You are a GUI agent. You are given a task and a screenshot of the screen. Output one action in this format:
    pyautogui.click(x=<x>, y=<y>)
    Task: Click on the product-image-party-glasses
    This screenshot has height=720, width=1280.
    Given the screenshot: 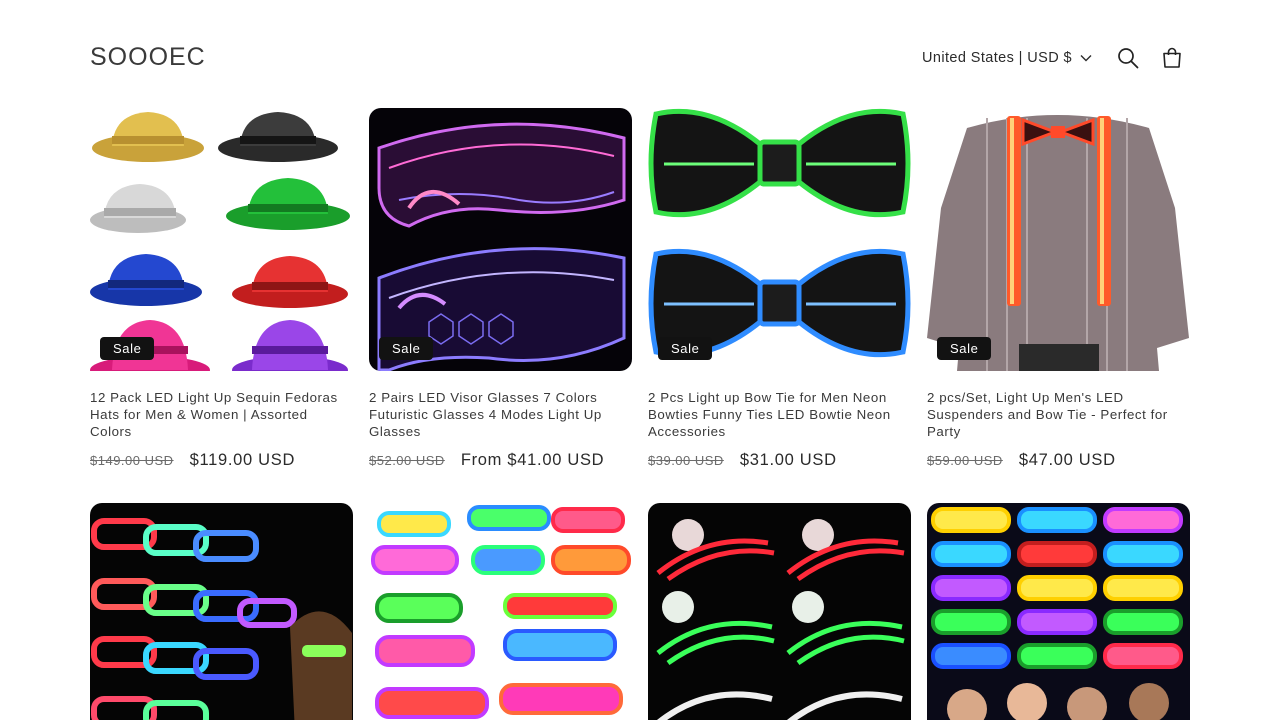 What is the action you would take?
    pyautogui.click(x=500, y=611)
    